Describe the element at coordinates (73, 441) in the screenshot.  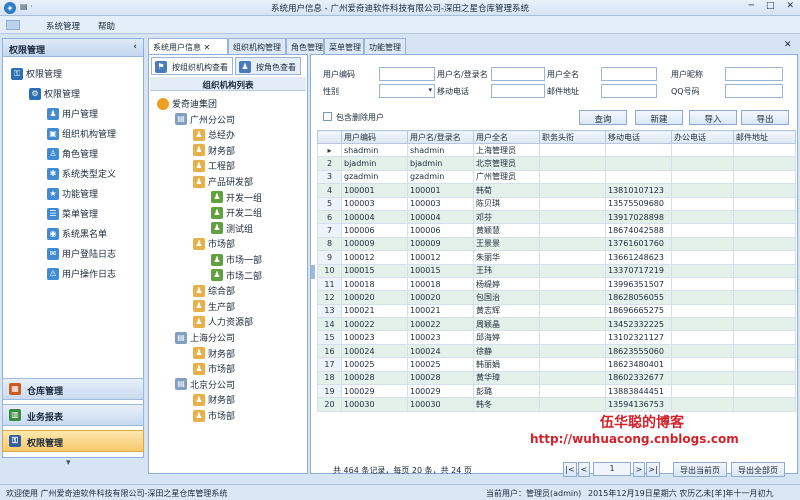
I see `nav-permission-button: ⚿ 权限管理` at that location.